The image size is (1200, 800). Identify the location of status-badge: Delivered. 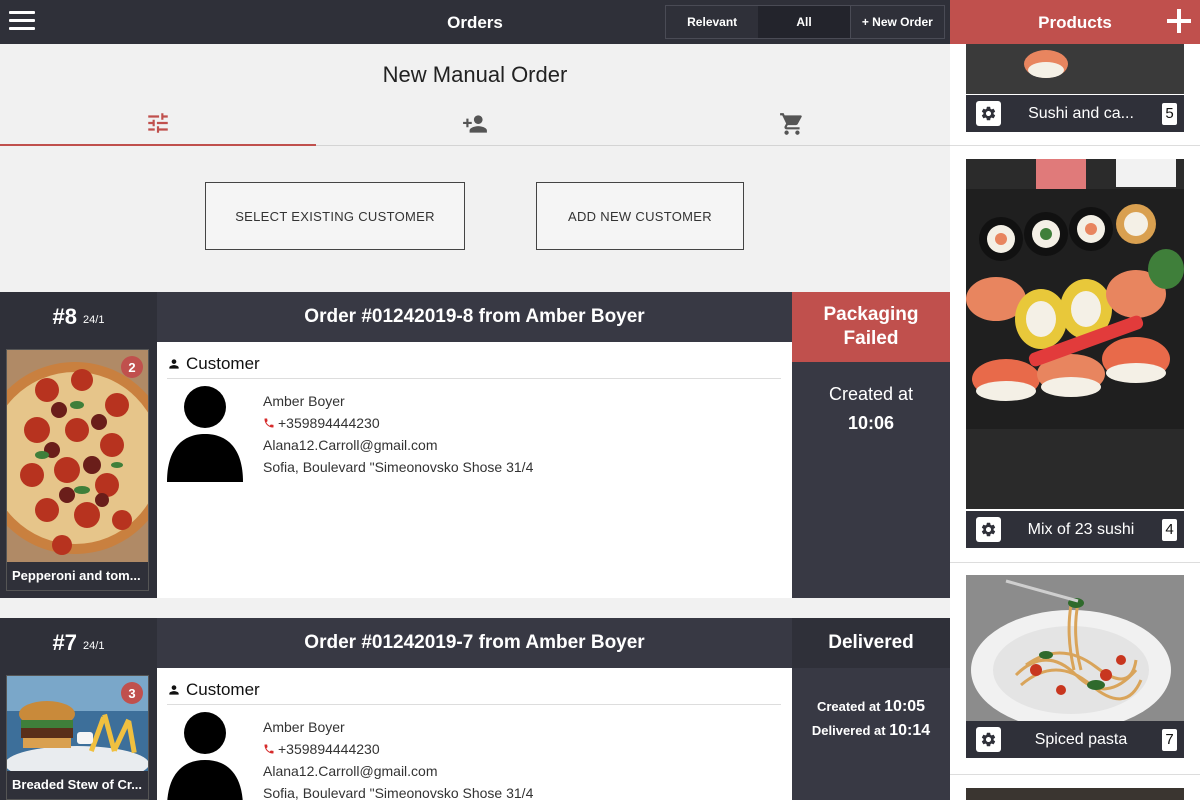
(871, 643).